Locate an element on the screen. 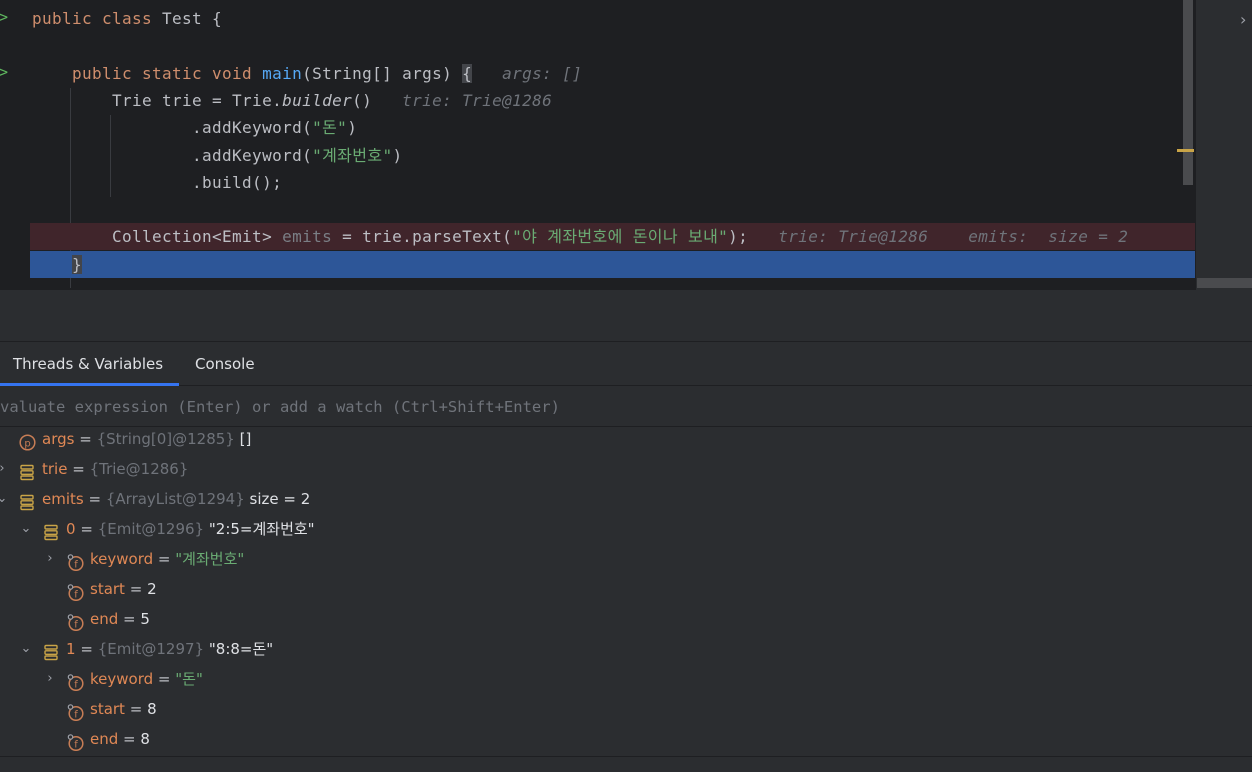 This screenshot has height=772, width=1252. code-line: .build(); is located at coordinates (591, 182).